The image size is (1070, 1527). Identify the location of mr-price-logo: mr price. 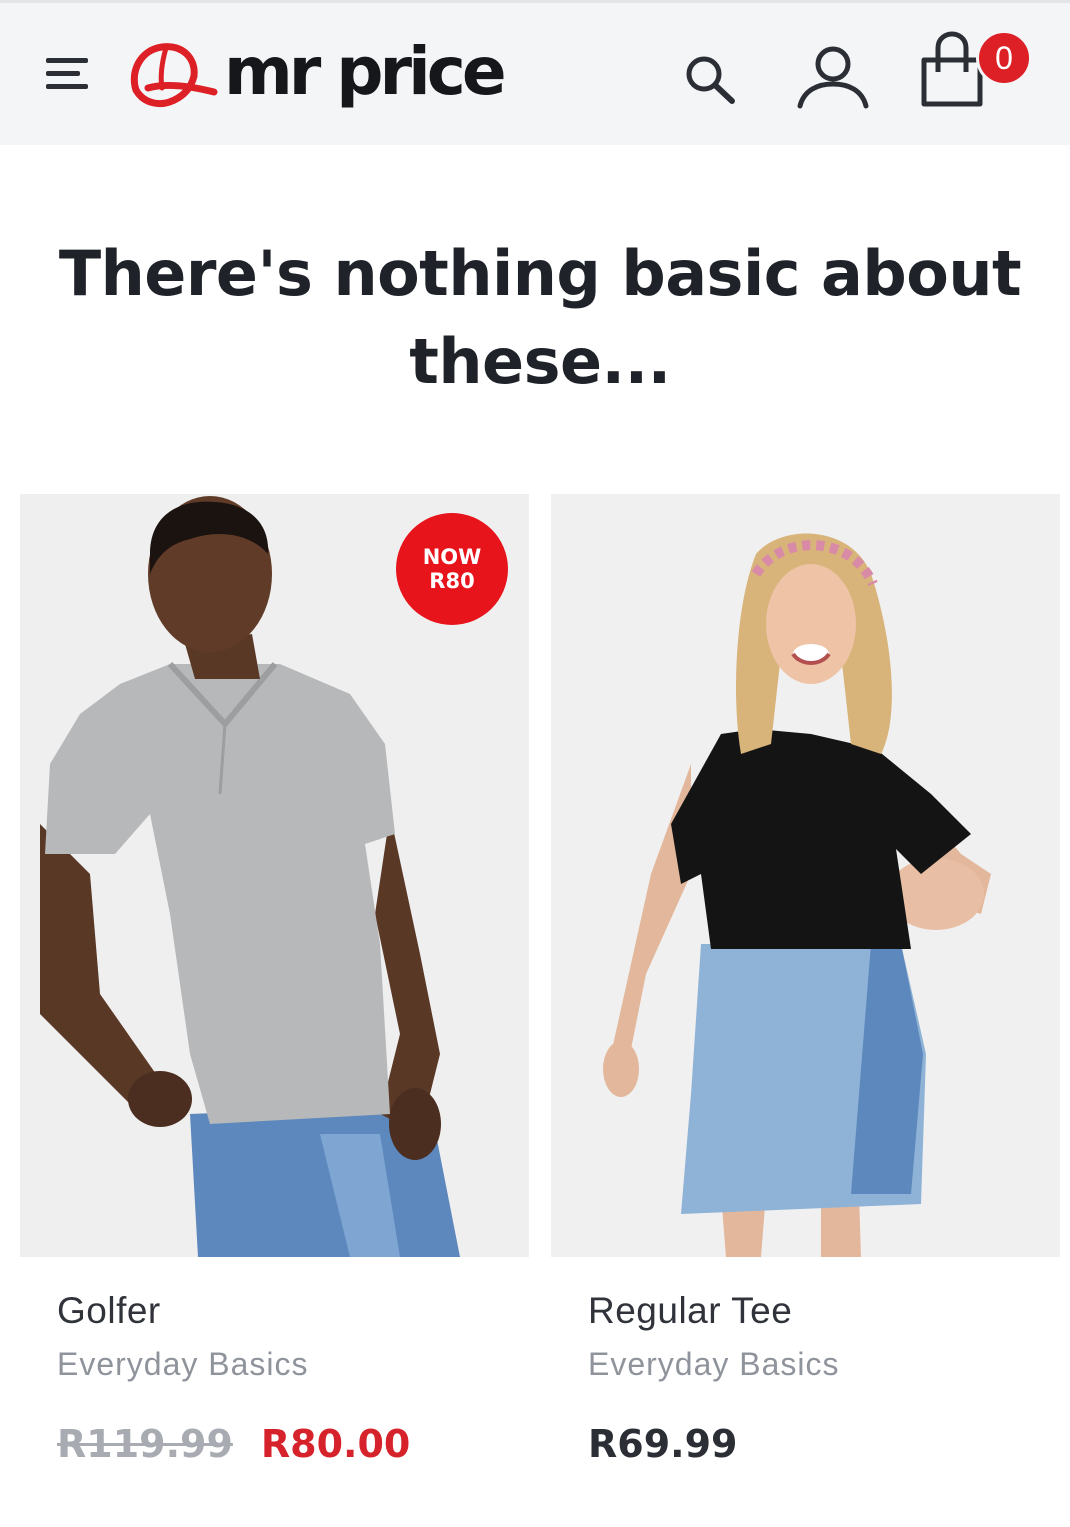
(326, 76).